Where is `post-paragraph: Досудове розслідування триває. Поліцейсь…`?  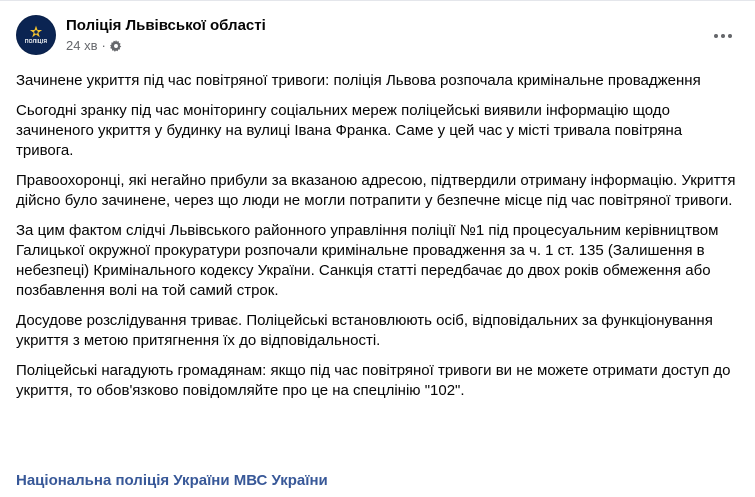 post-paragraph: Досудове розслідування триває. Поліцейсь… is located at coordinates (364, 330).